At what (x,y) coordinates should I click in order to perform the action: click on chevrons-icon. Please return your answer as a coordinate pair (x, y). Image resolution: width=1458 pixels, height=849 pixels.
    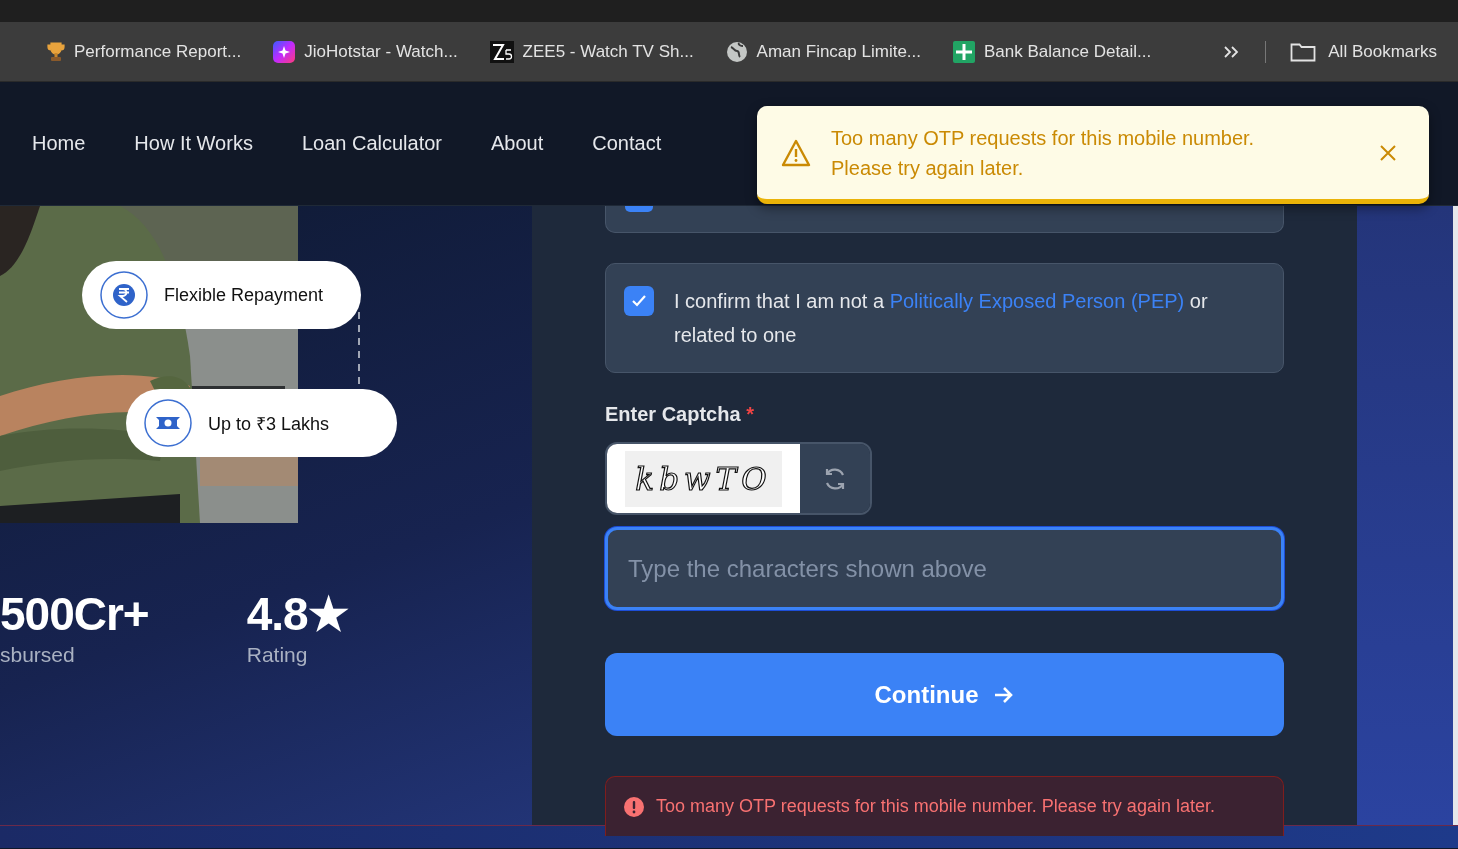
    Looking at the image, I should click on (1231, 51).